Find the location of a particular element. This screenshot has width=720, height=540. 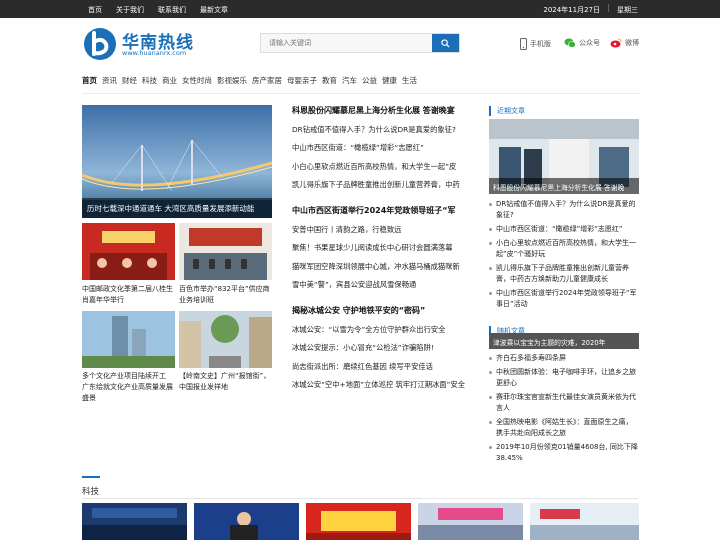

news-item: DR钻戒值不值得入手？为什么说DR是真爱的象征? is located at coordinates (387, 130).